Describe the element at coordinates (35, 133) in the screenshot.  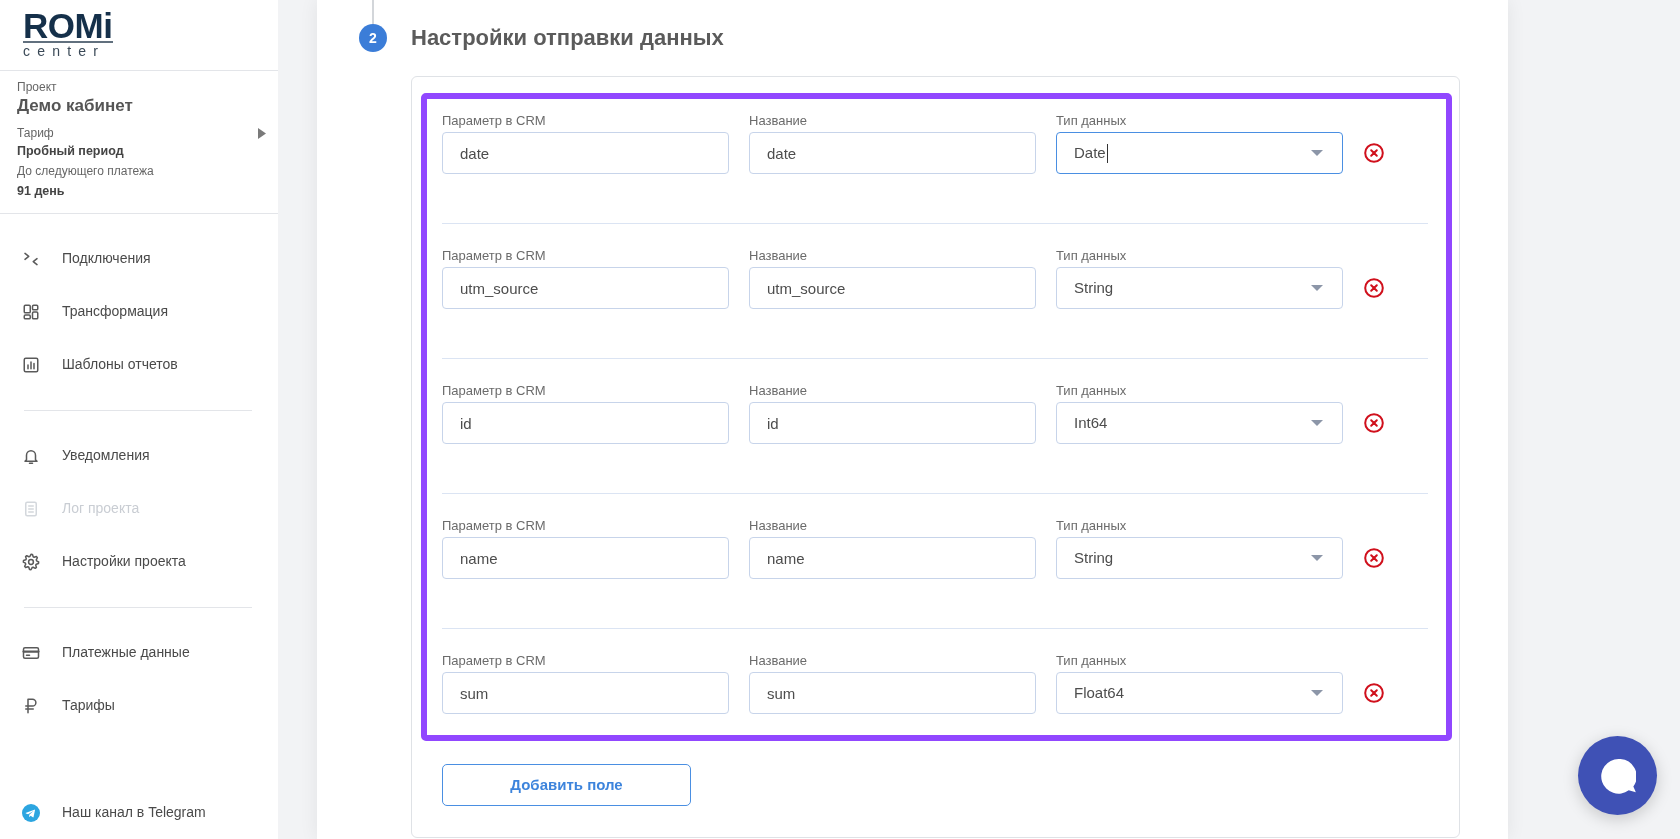
I see `plan-label: Тариф` at that location.